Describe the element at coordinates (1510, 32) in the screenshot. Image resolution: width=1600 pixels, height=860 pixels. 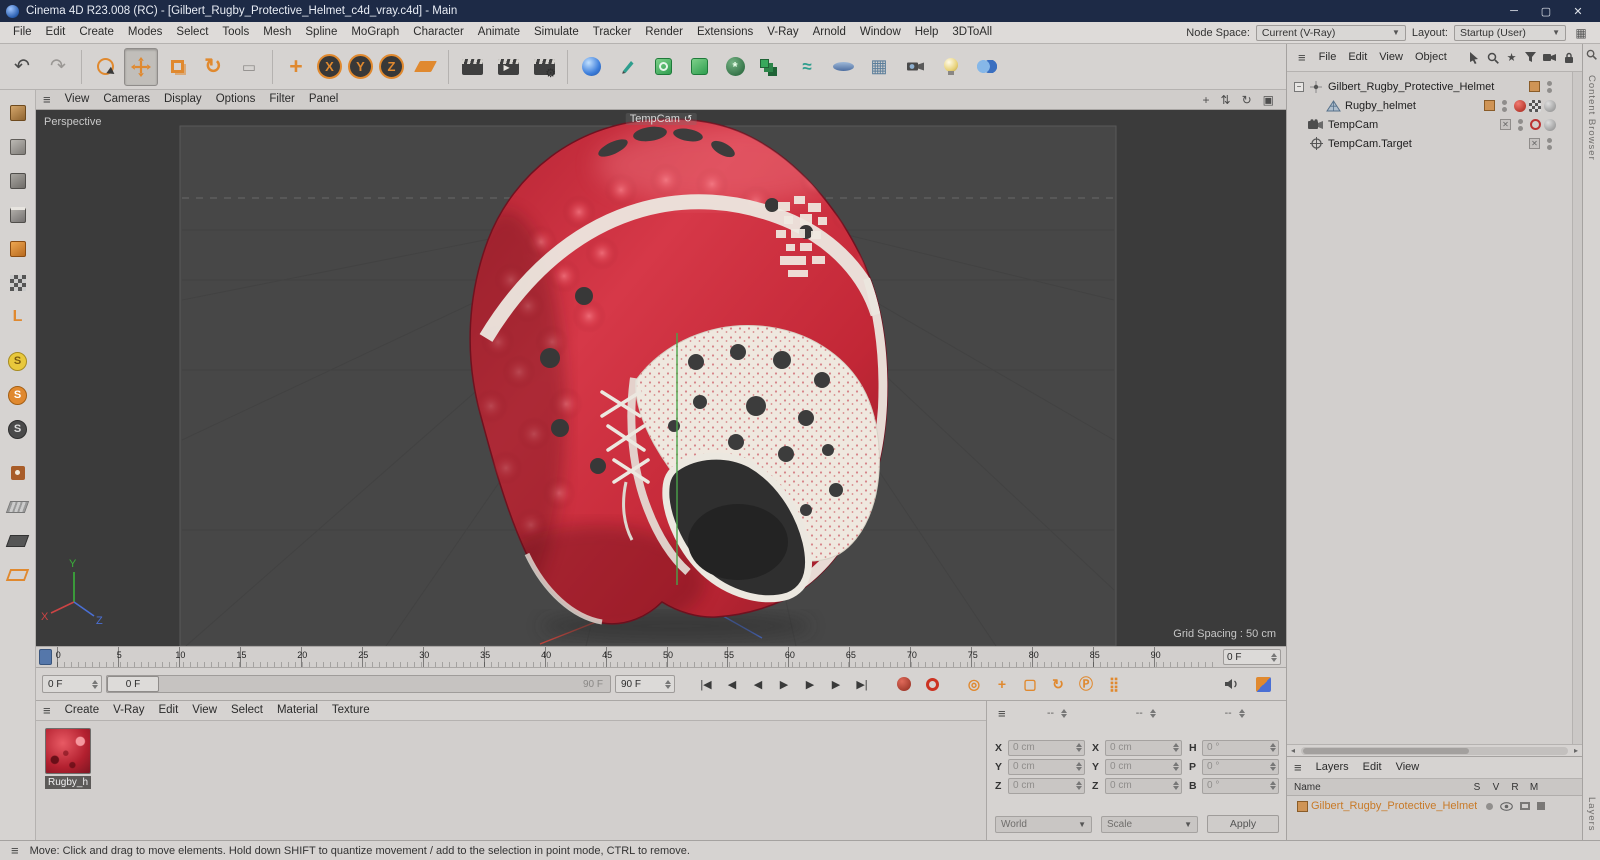
I see `layout-select: Startup (User) ▼` at that location.